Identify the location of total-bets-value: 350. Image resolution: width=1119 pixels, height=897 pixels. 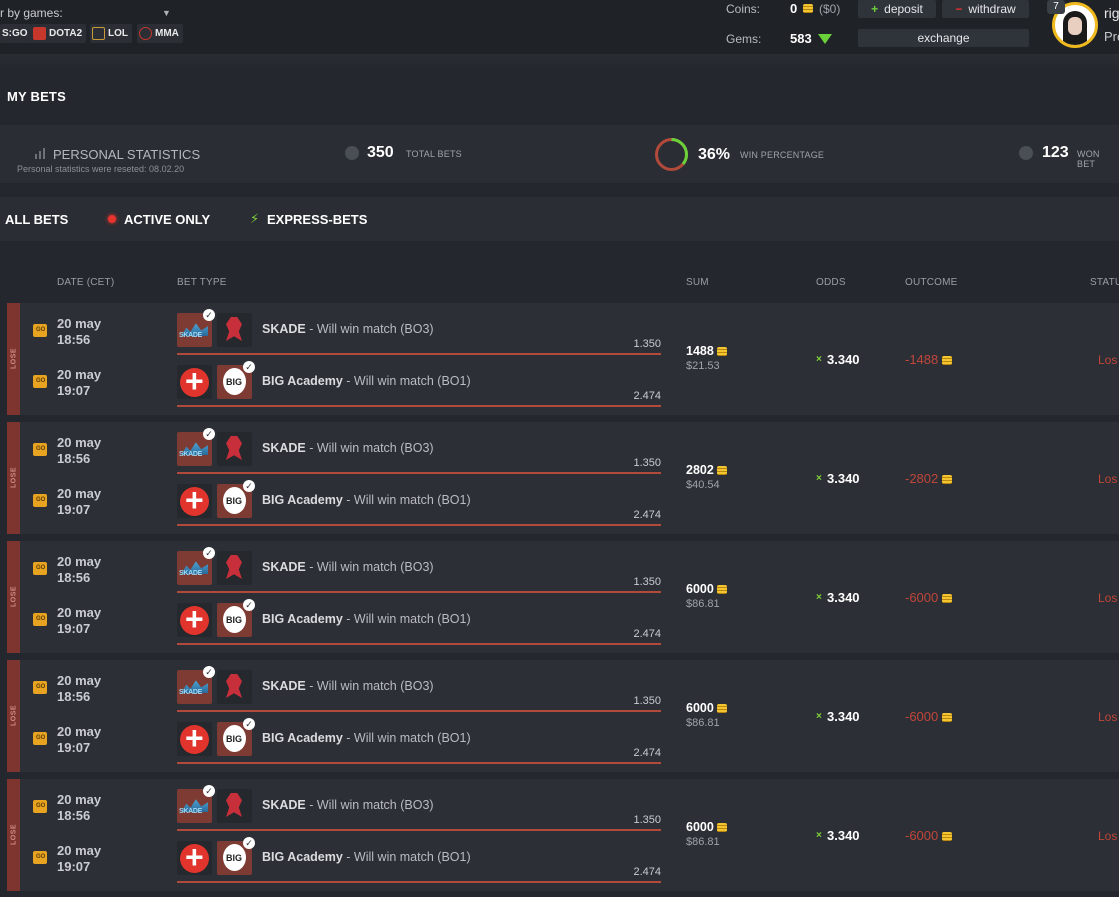
(380, 152).